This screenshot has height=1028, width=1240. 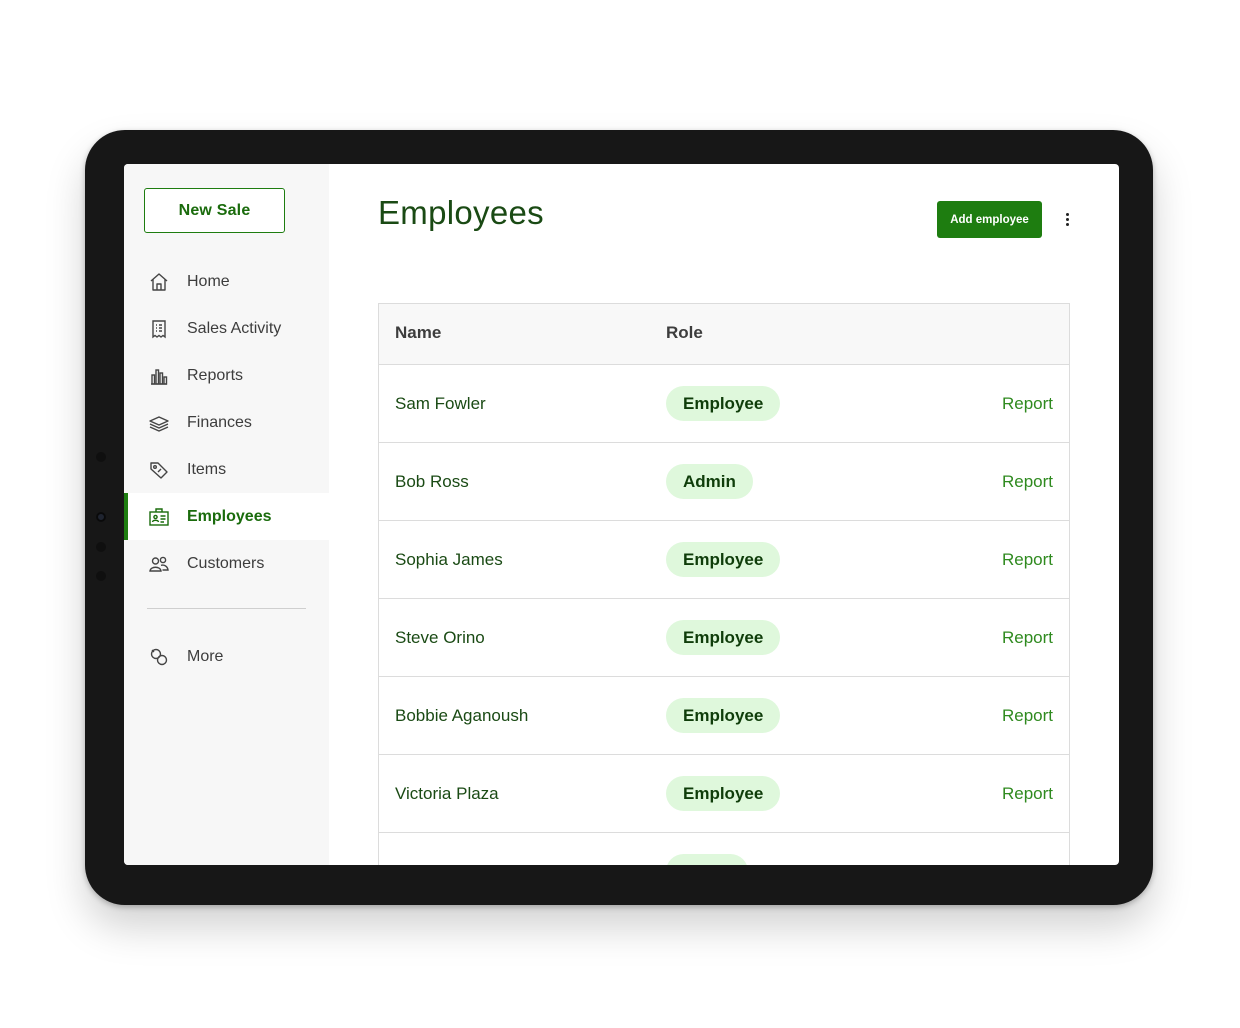 I want to click on table-row-partial, so click(x=724, y=849).